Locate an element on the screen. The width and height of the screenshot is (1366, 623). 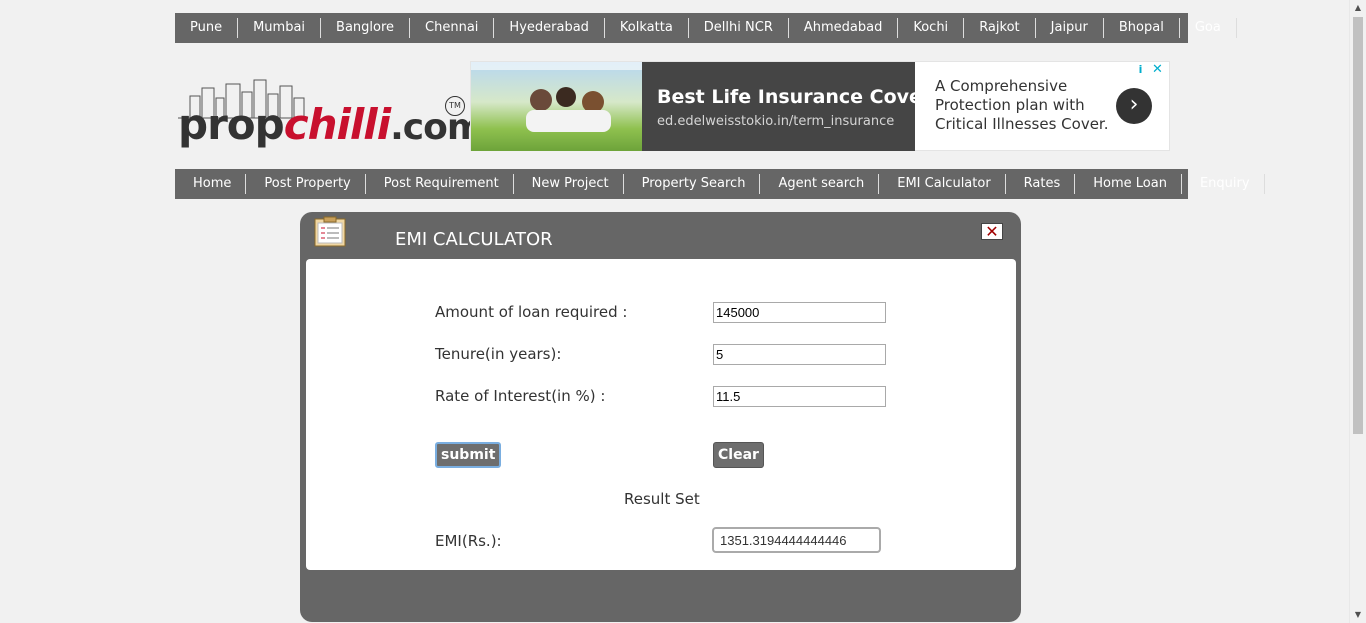
logo-chilli: chilli is located at coordinates (337, 124).